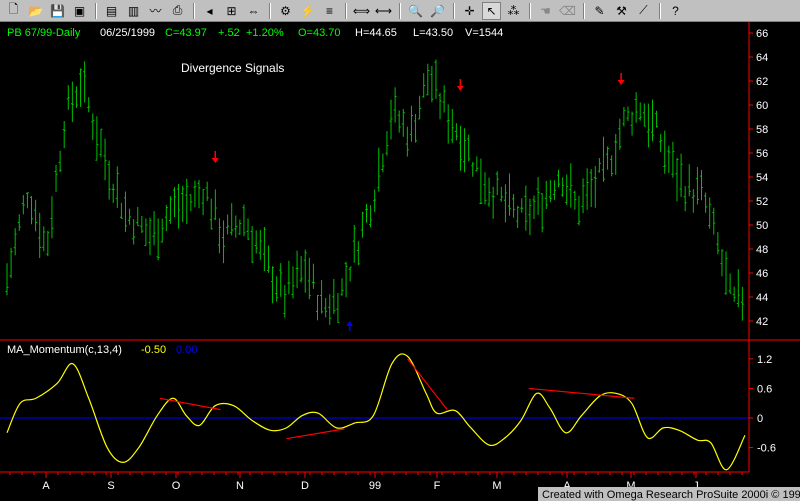  Describe the element at coordinates (762, 322) in the screenshot. I see `price-tick-label: 42` at that location.